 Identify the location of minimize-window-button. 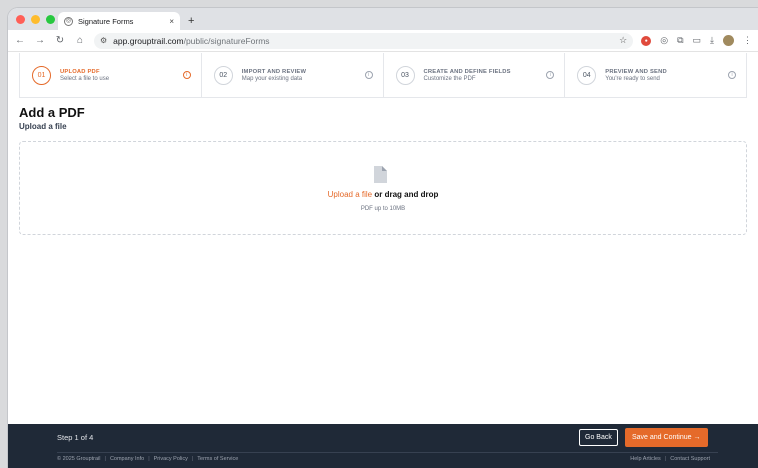
(35, 19).